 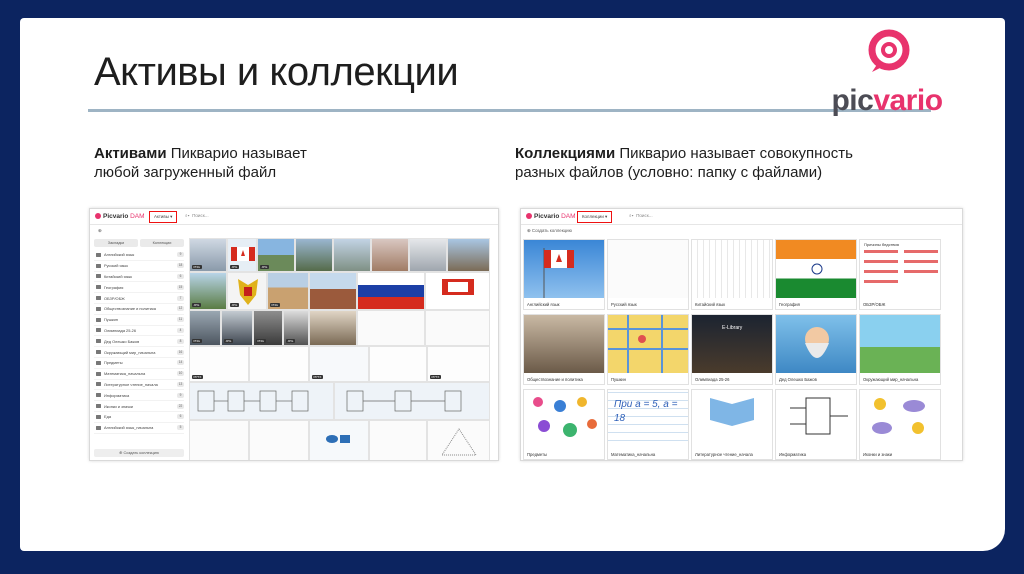 What do you see at coordinates (139, 453) in the screenshot?
I see `create-collection-button: ⊕ Создать коллекцию` at bounding box center [139, 453].